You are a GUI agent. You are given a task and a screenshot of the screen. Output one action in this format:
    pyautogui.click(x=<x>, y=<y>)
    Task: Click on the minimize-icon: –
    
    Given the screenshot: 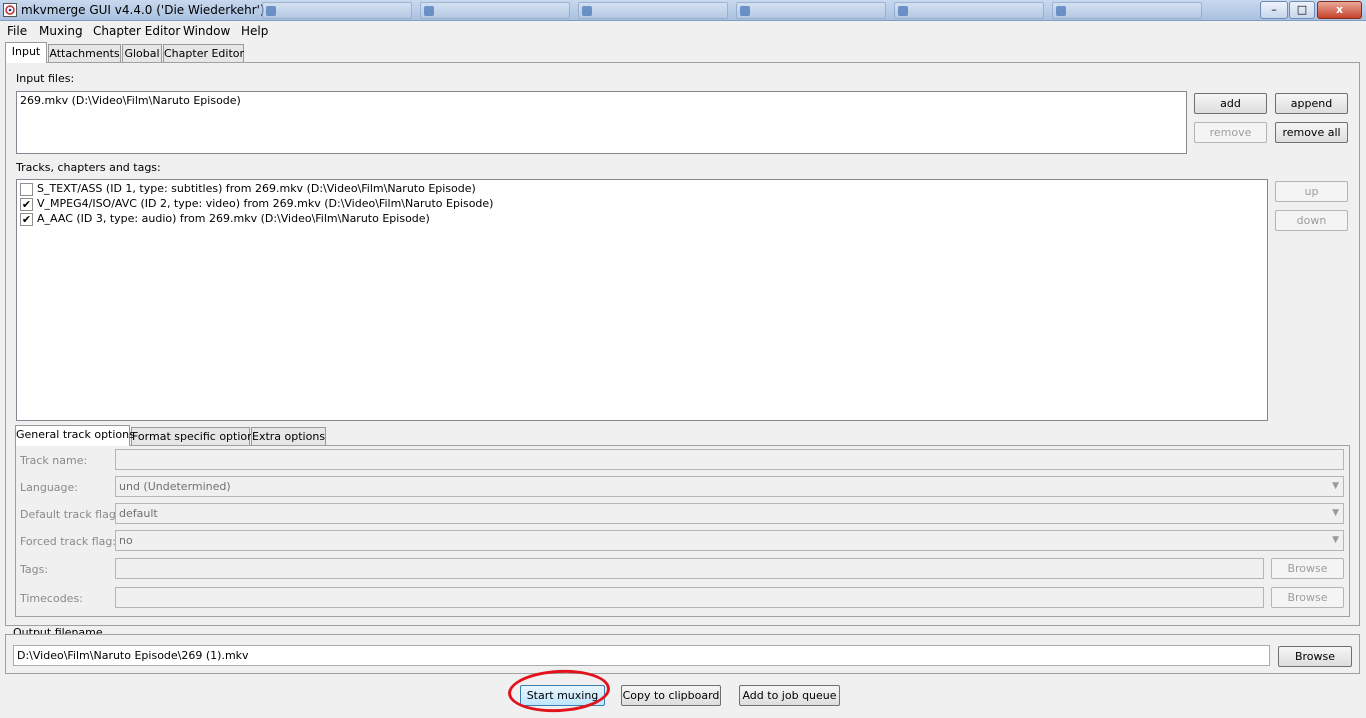 What is the action you would take?
    pyautogui.click(x=1274, y=9)
    